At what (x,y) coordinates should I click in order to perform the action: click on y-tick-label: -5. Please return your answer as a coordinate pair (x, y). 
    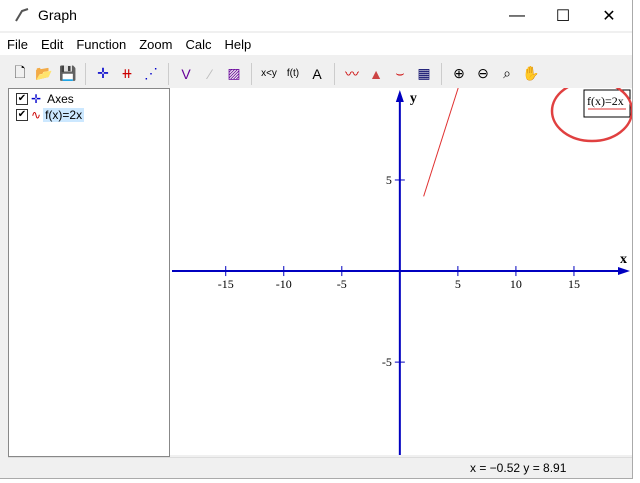
    Looking at the image, I should click on (387, 362).